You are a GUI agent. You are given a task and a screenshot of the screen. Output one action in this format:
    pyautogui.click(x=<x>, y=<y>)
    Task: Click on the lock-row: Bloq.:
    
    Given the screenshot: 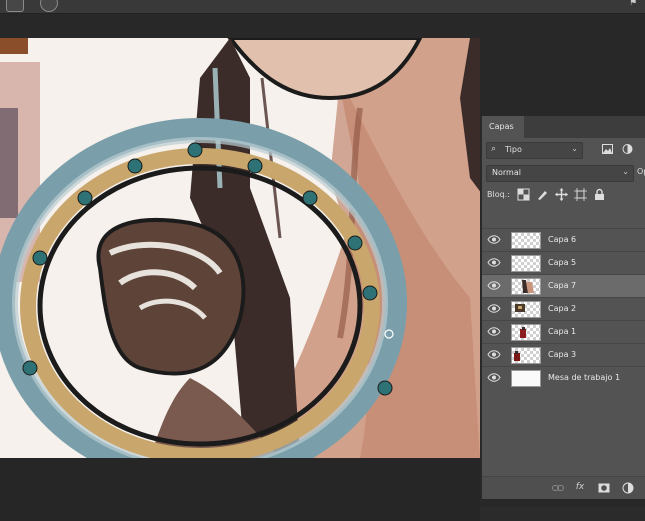 What is the action you would take?
    pyautogui.click(x=563, y=195)
    